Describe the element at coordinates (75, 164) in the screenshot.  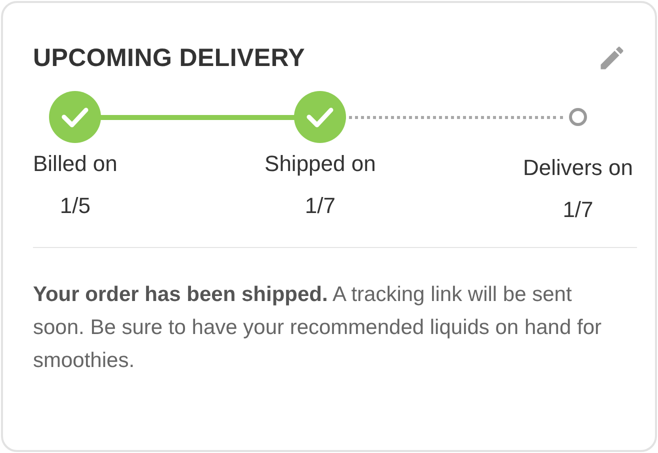
I see `step-label: Billed on` at that location.